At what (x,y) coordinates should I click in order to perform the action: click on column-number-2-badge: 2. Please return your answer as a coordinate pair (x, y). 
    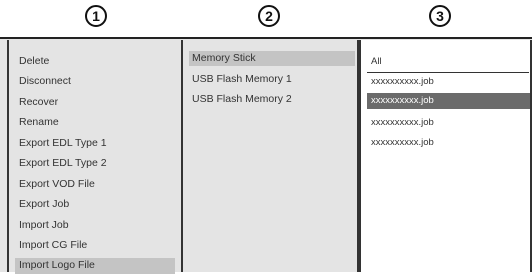
    Looking at the image, I should click on (269, 16).